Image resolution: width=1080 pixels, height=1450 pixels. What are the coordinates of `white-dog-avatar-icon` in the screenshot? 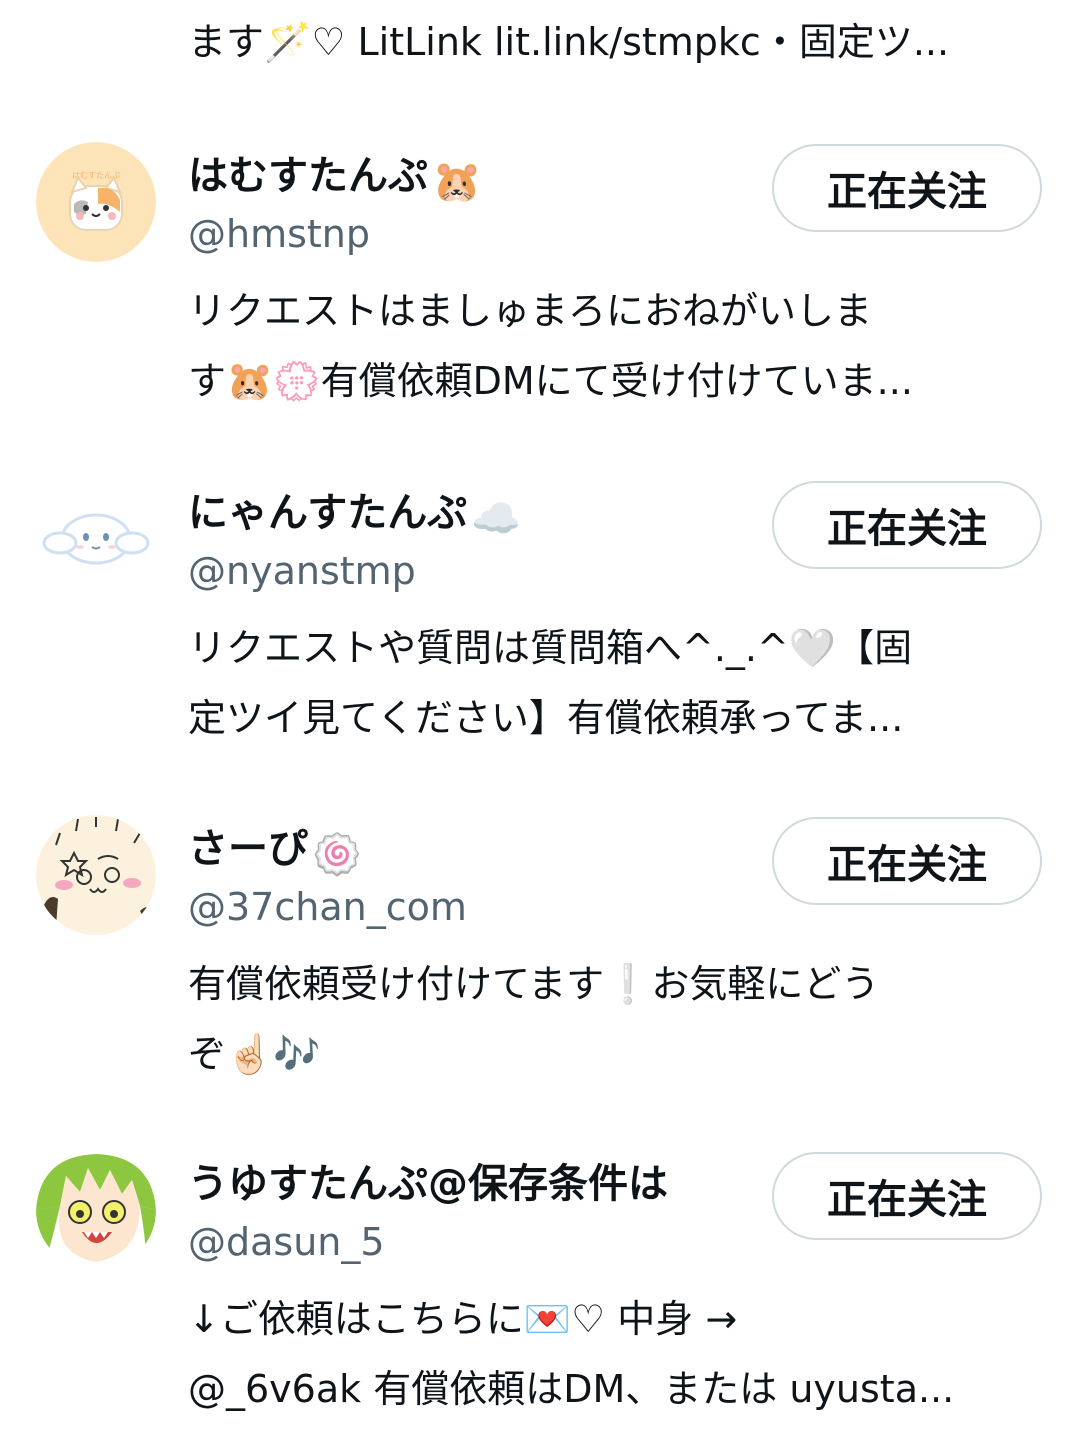 It's located at (96, 539).